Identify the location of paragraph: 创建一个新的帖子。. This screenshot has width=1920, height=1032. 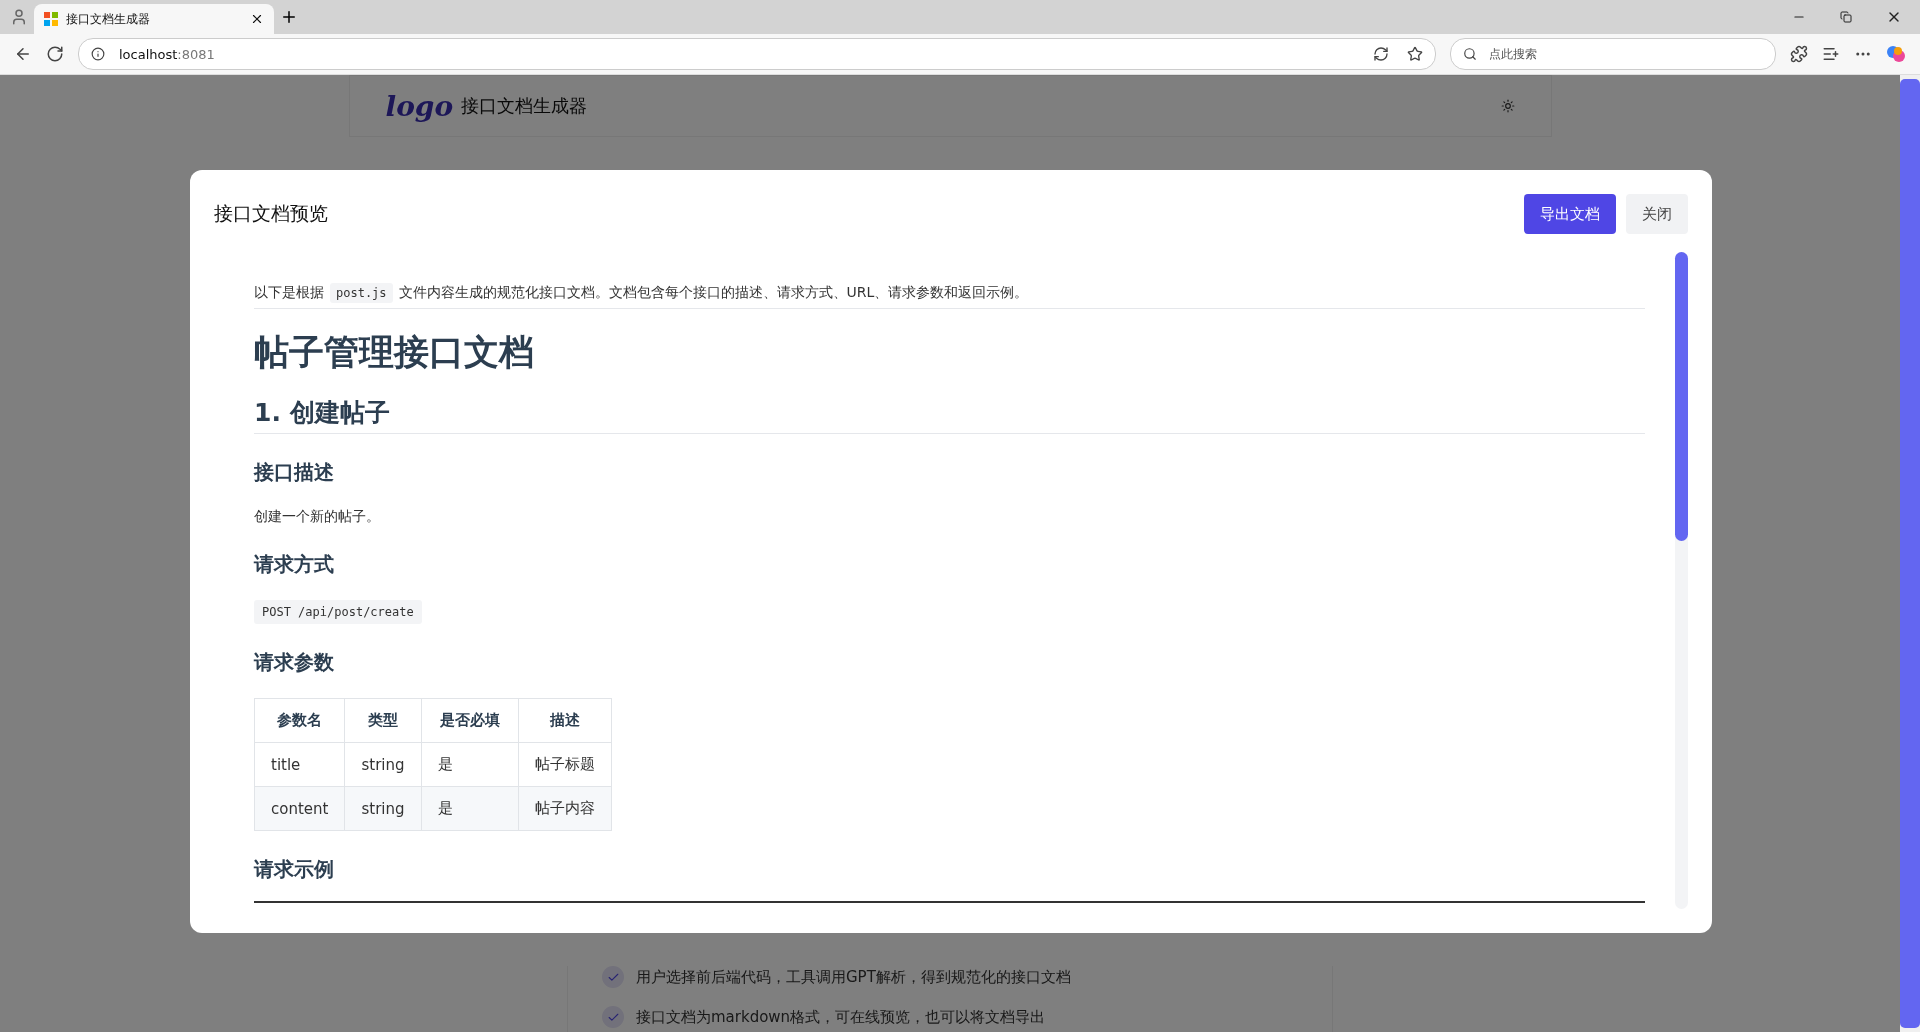
(317, 517).